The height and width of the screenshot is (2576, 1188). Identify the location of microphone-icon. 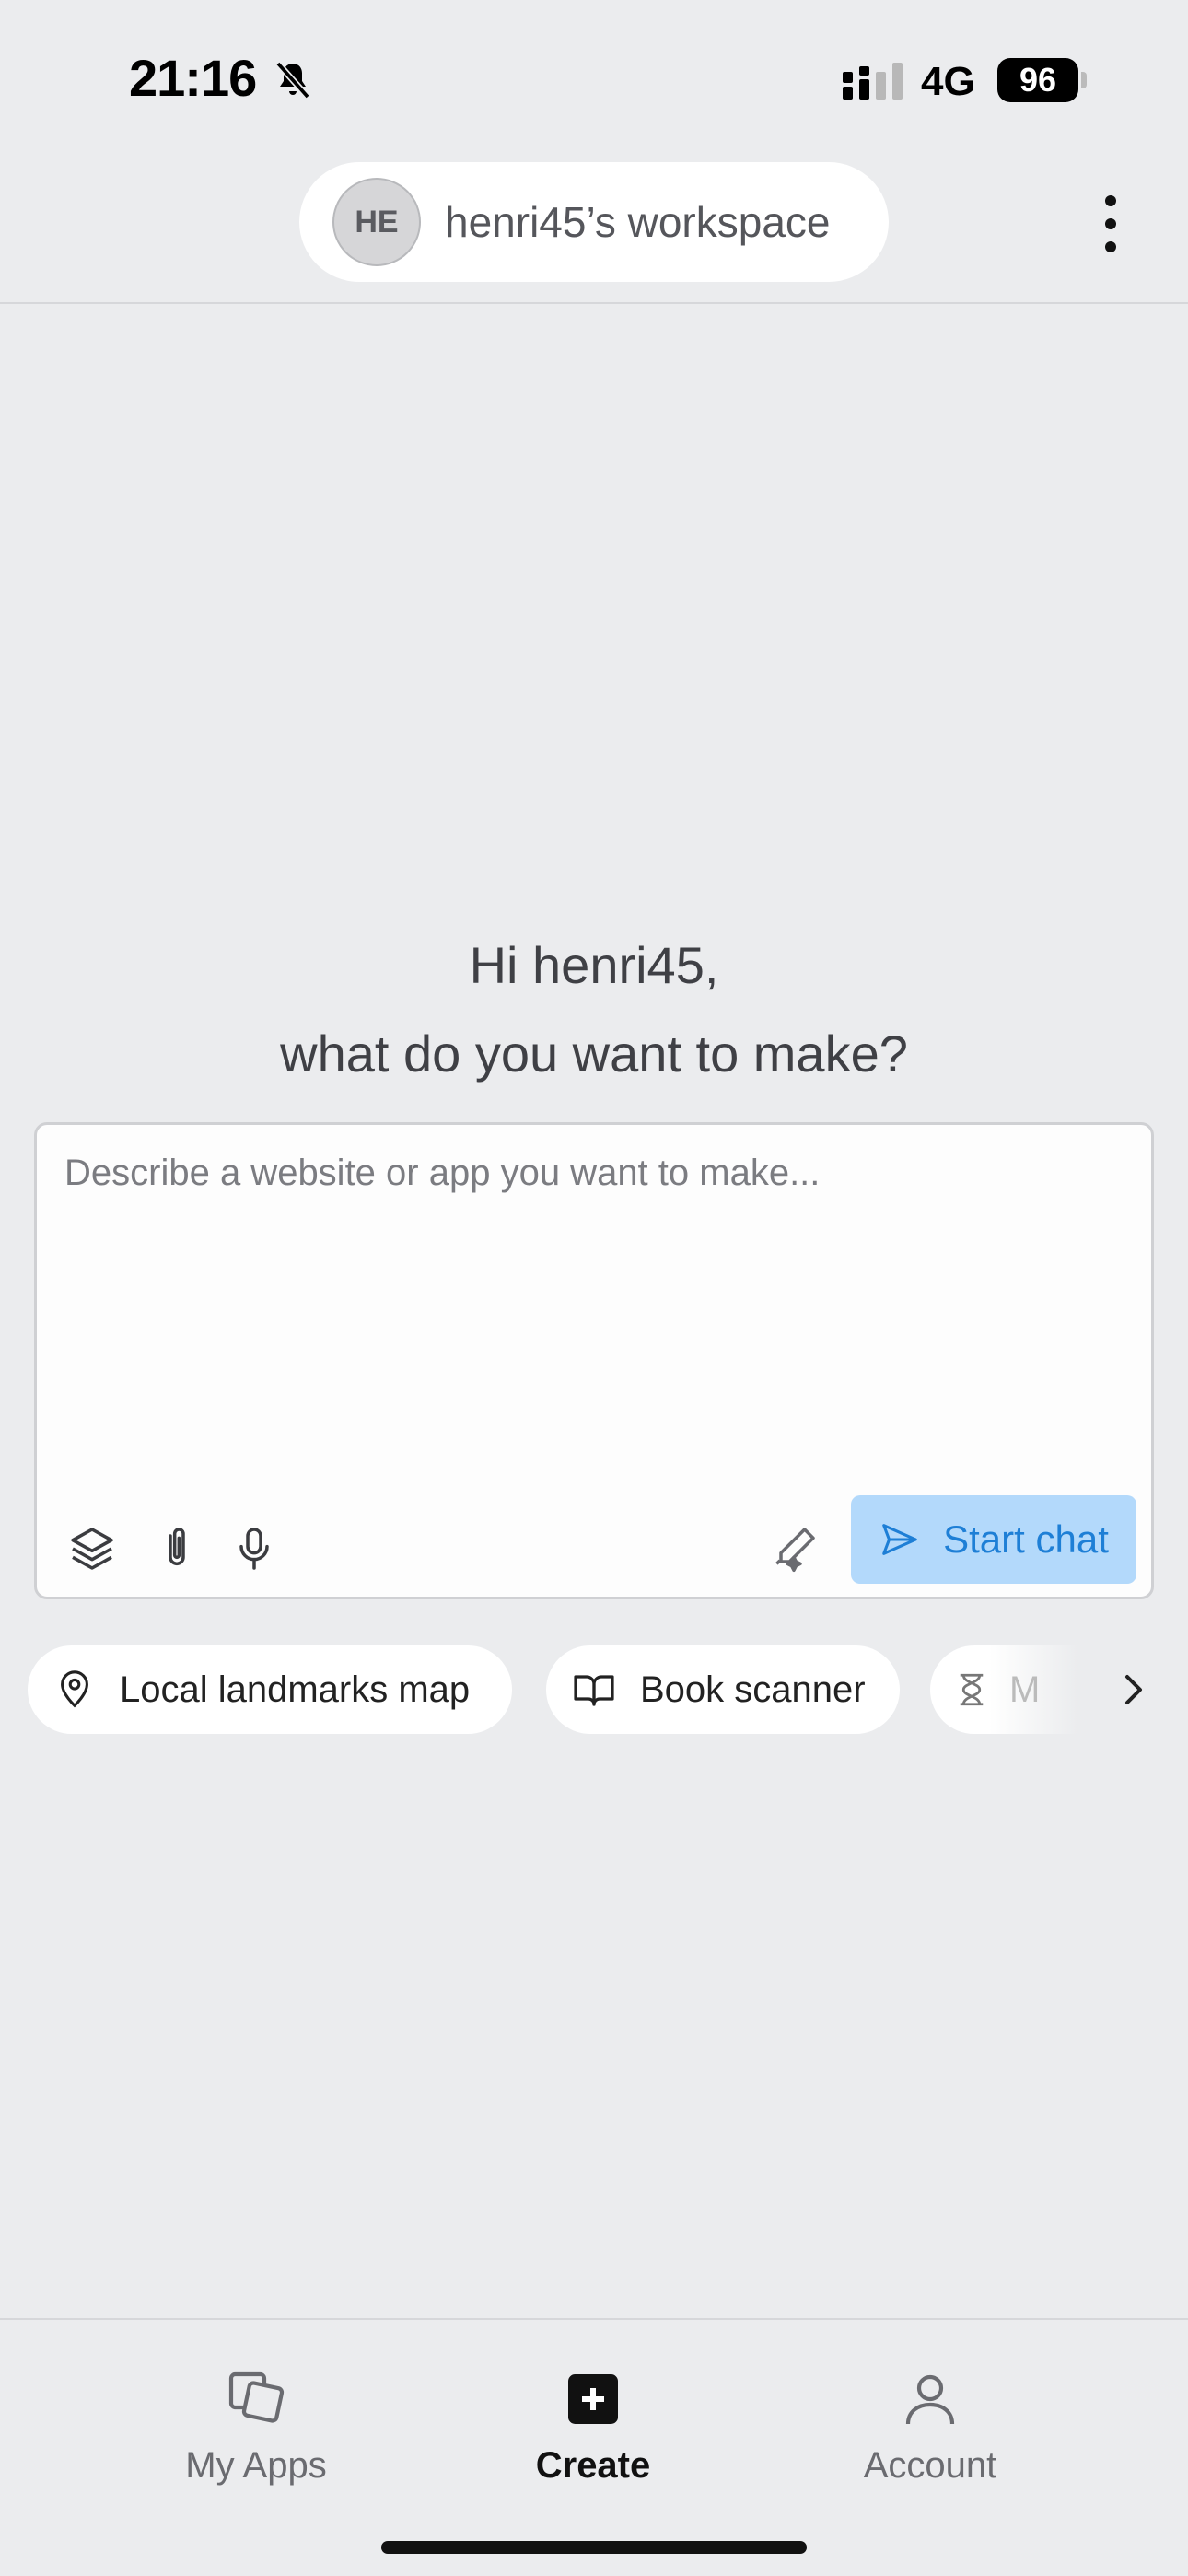
(254, 1549).